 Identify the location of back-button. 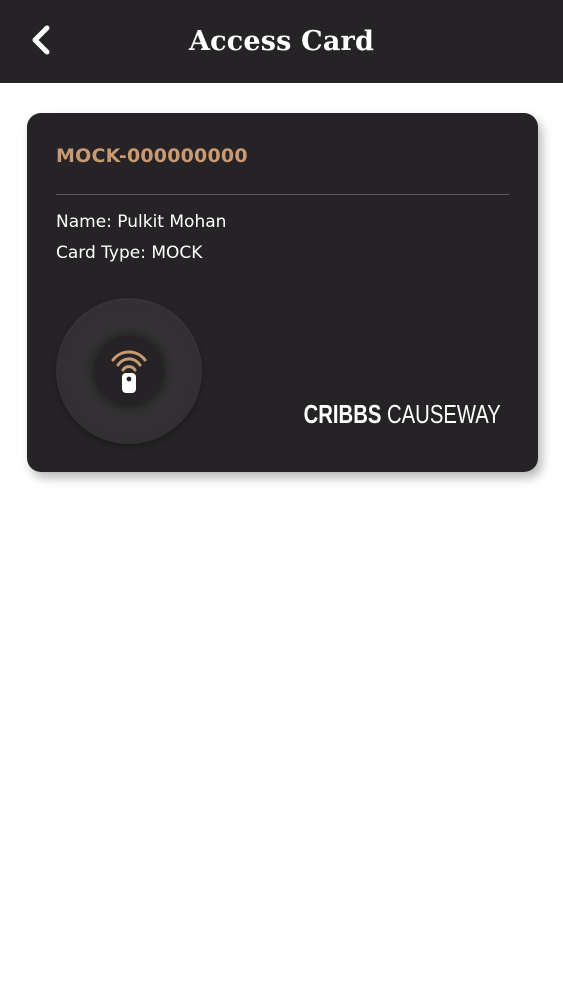
(40, 40).